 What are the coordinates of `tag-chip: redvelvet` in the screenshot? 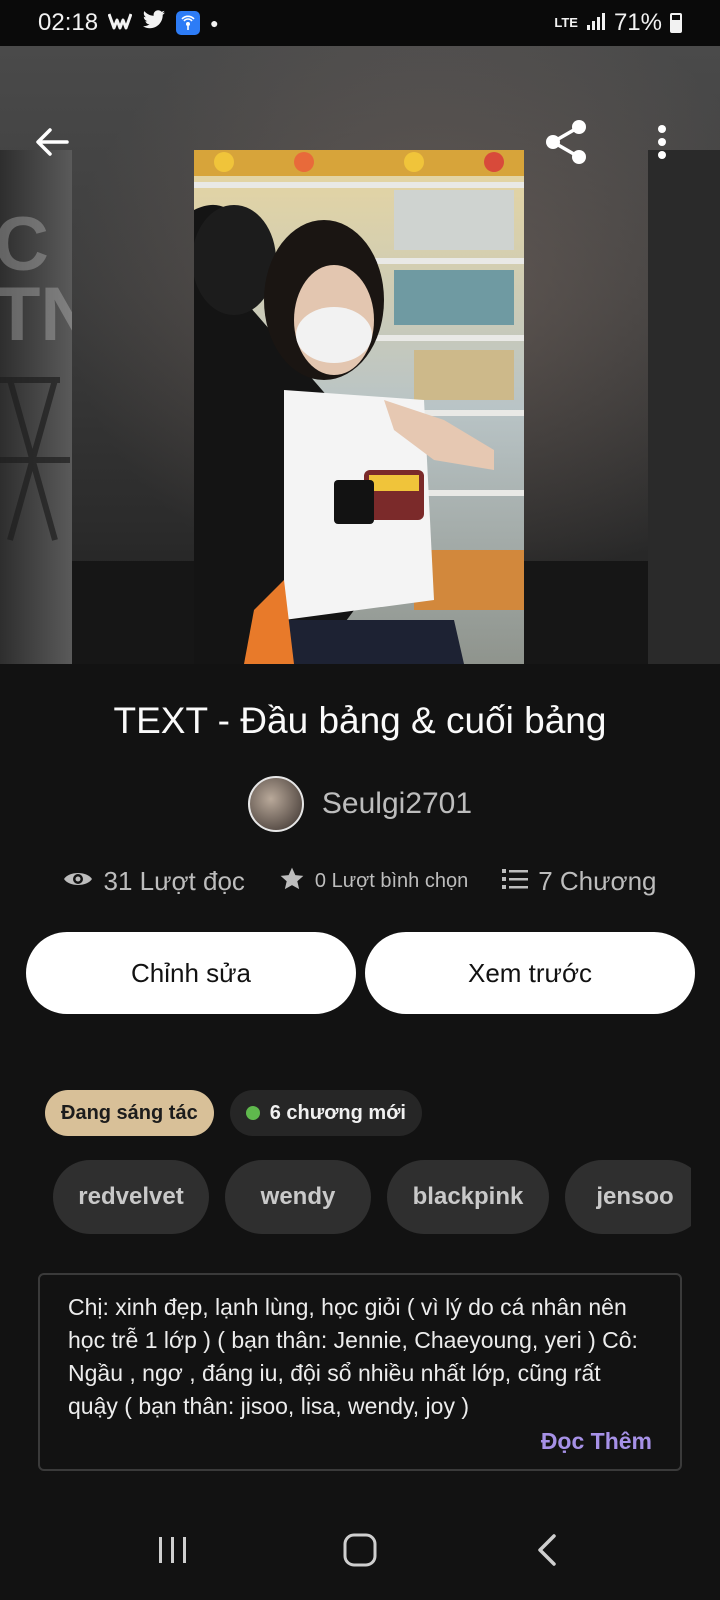 It's located at (131, 1197).